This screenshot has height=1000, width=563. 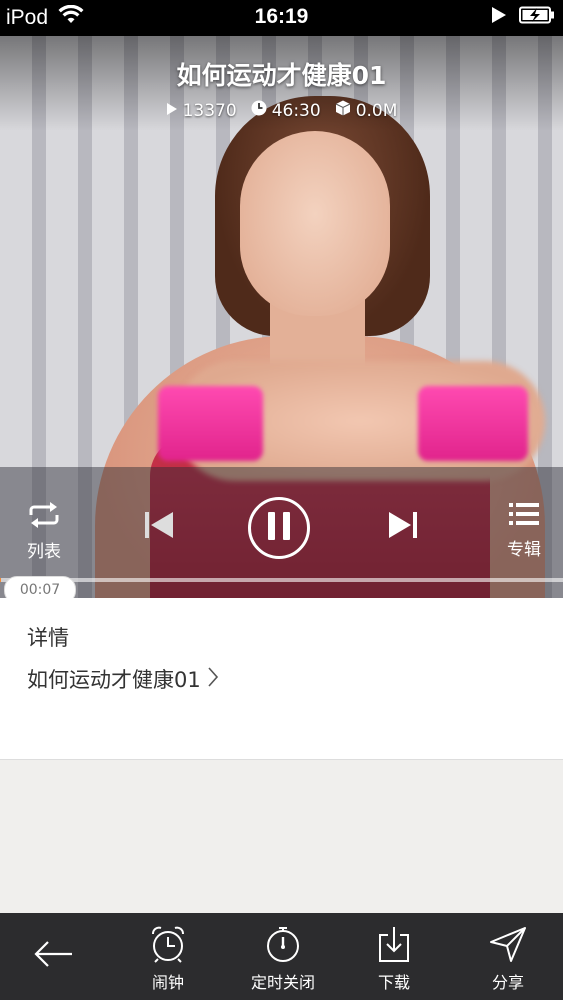 What do you see at coordinates (283, 947) in the screenshot?
I see `stopwatch-icon` at bounding box center [283, 947].